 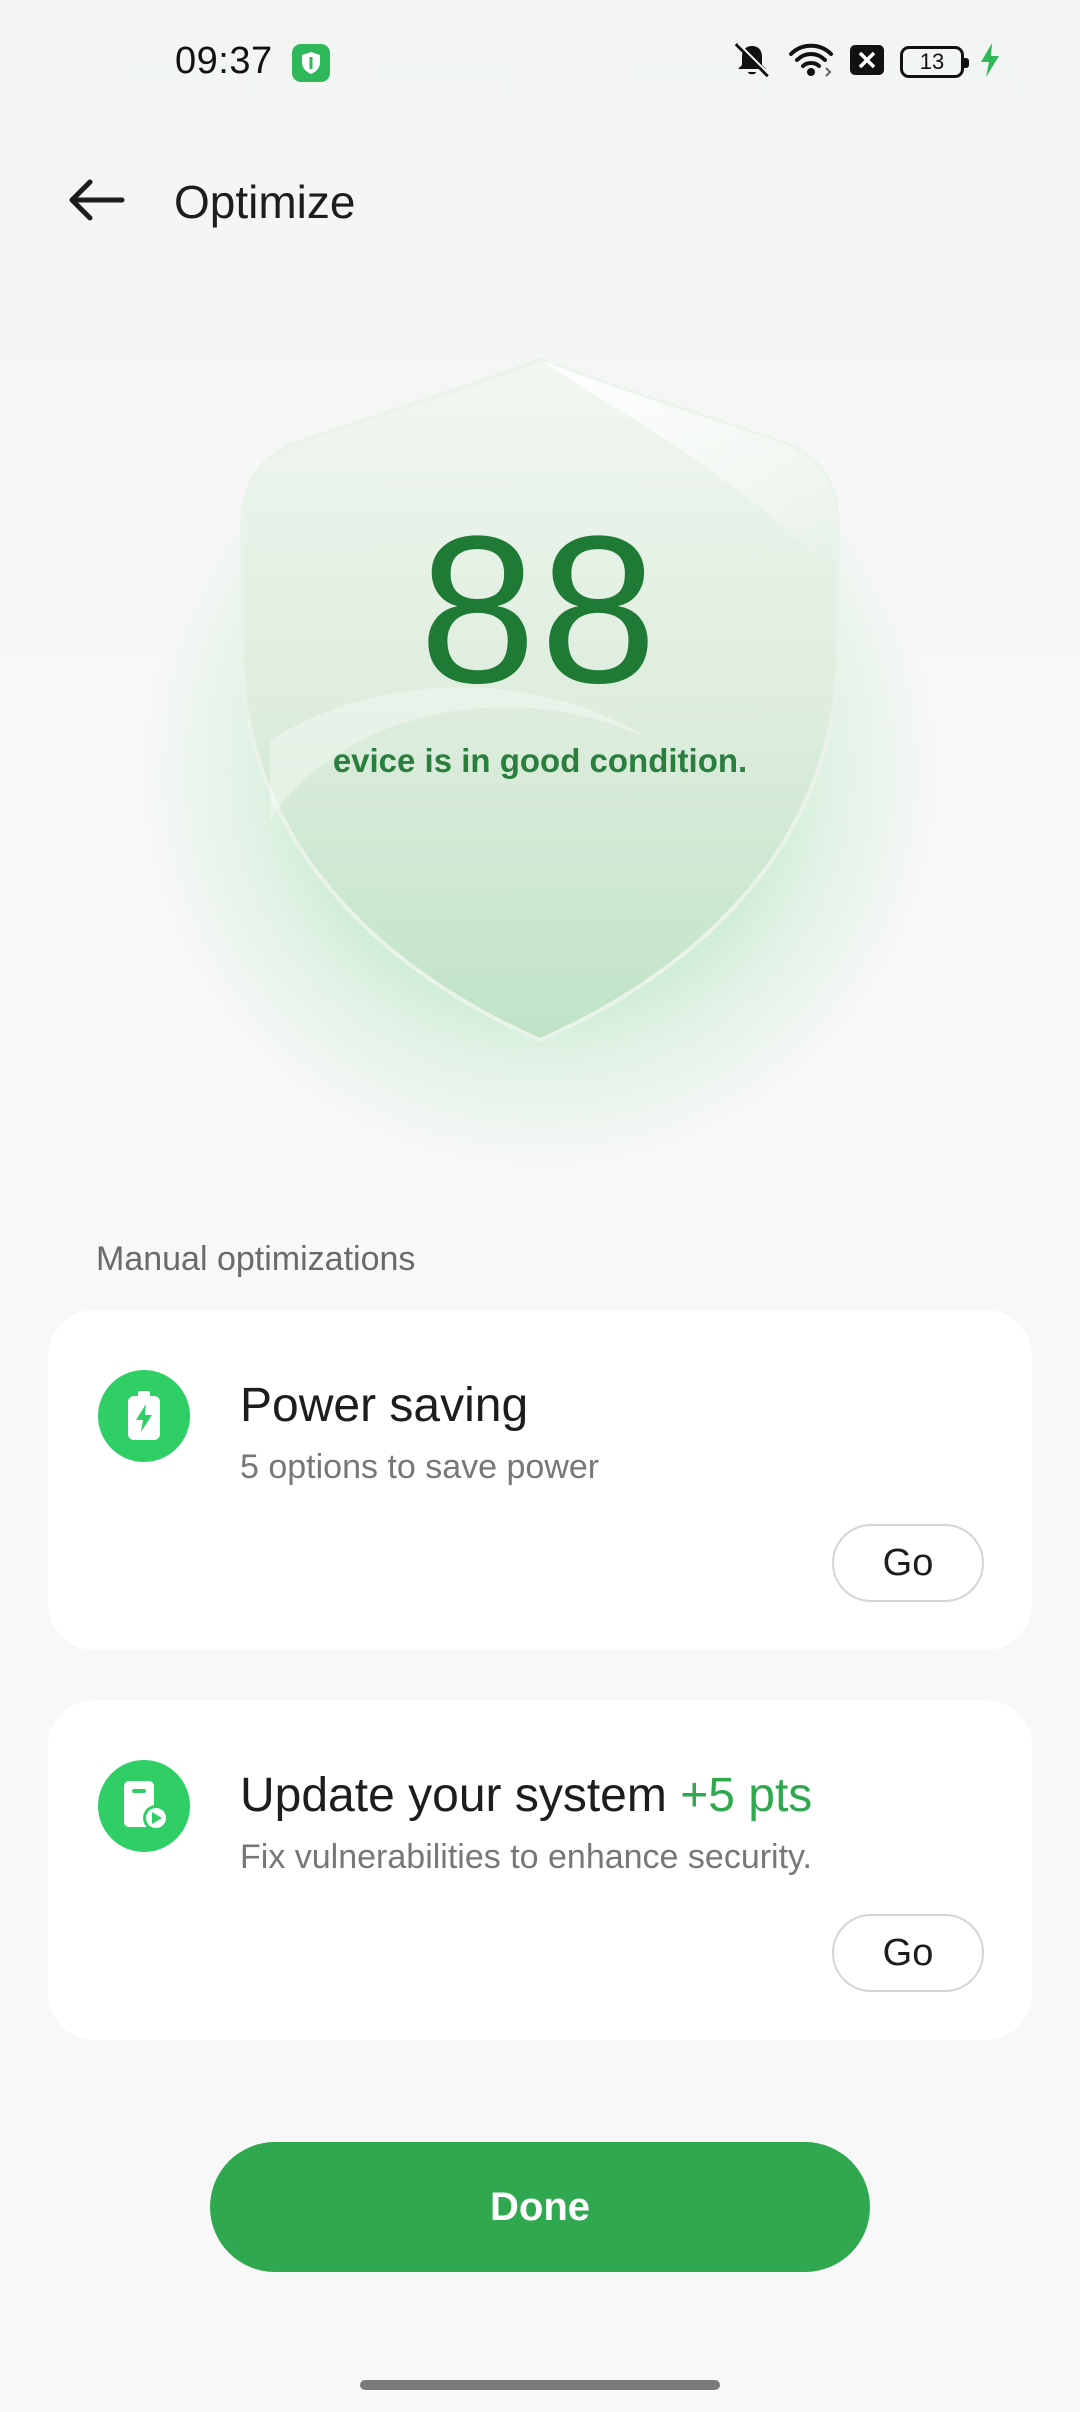 I want to click on battery-level: 13, so click(x=932, y=61).